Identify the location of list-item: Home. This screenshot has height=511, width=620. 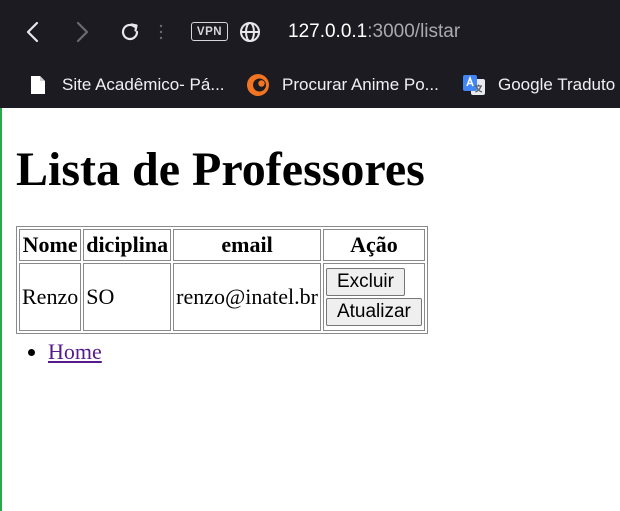
(75, 352).